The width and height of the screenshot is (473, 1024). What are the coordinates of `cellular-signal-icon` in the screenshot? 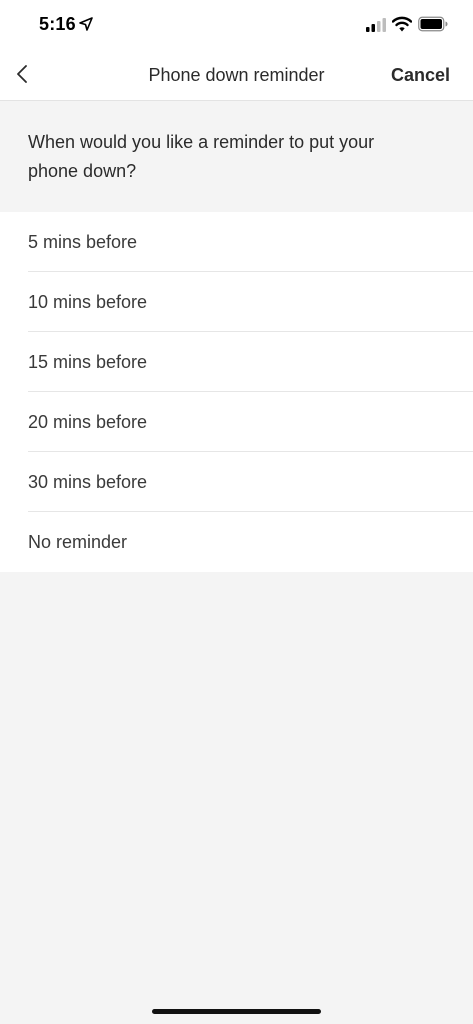 It's located at (376, 25).